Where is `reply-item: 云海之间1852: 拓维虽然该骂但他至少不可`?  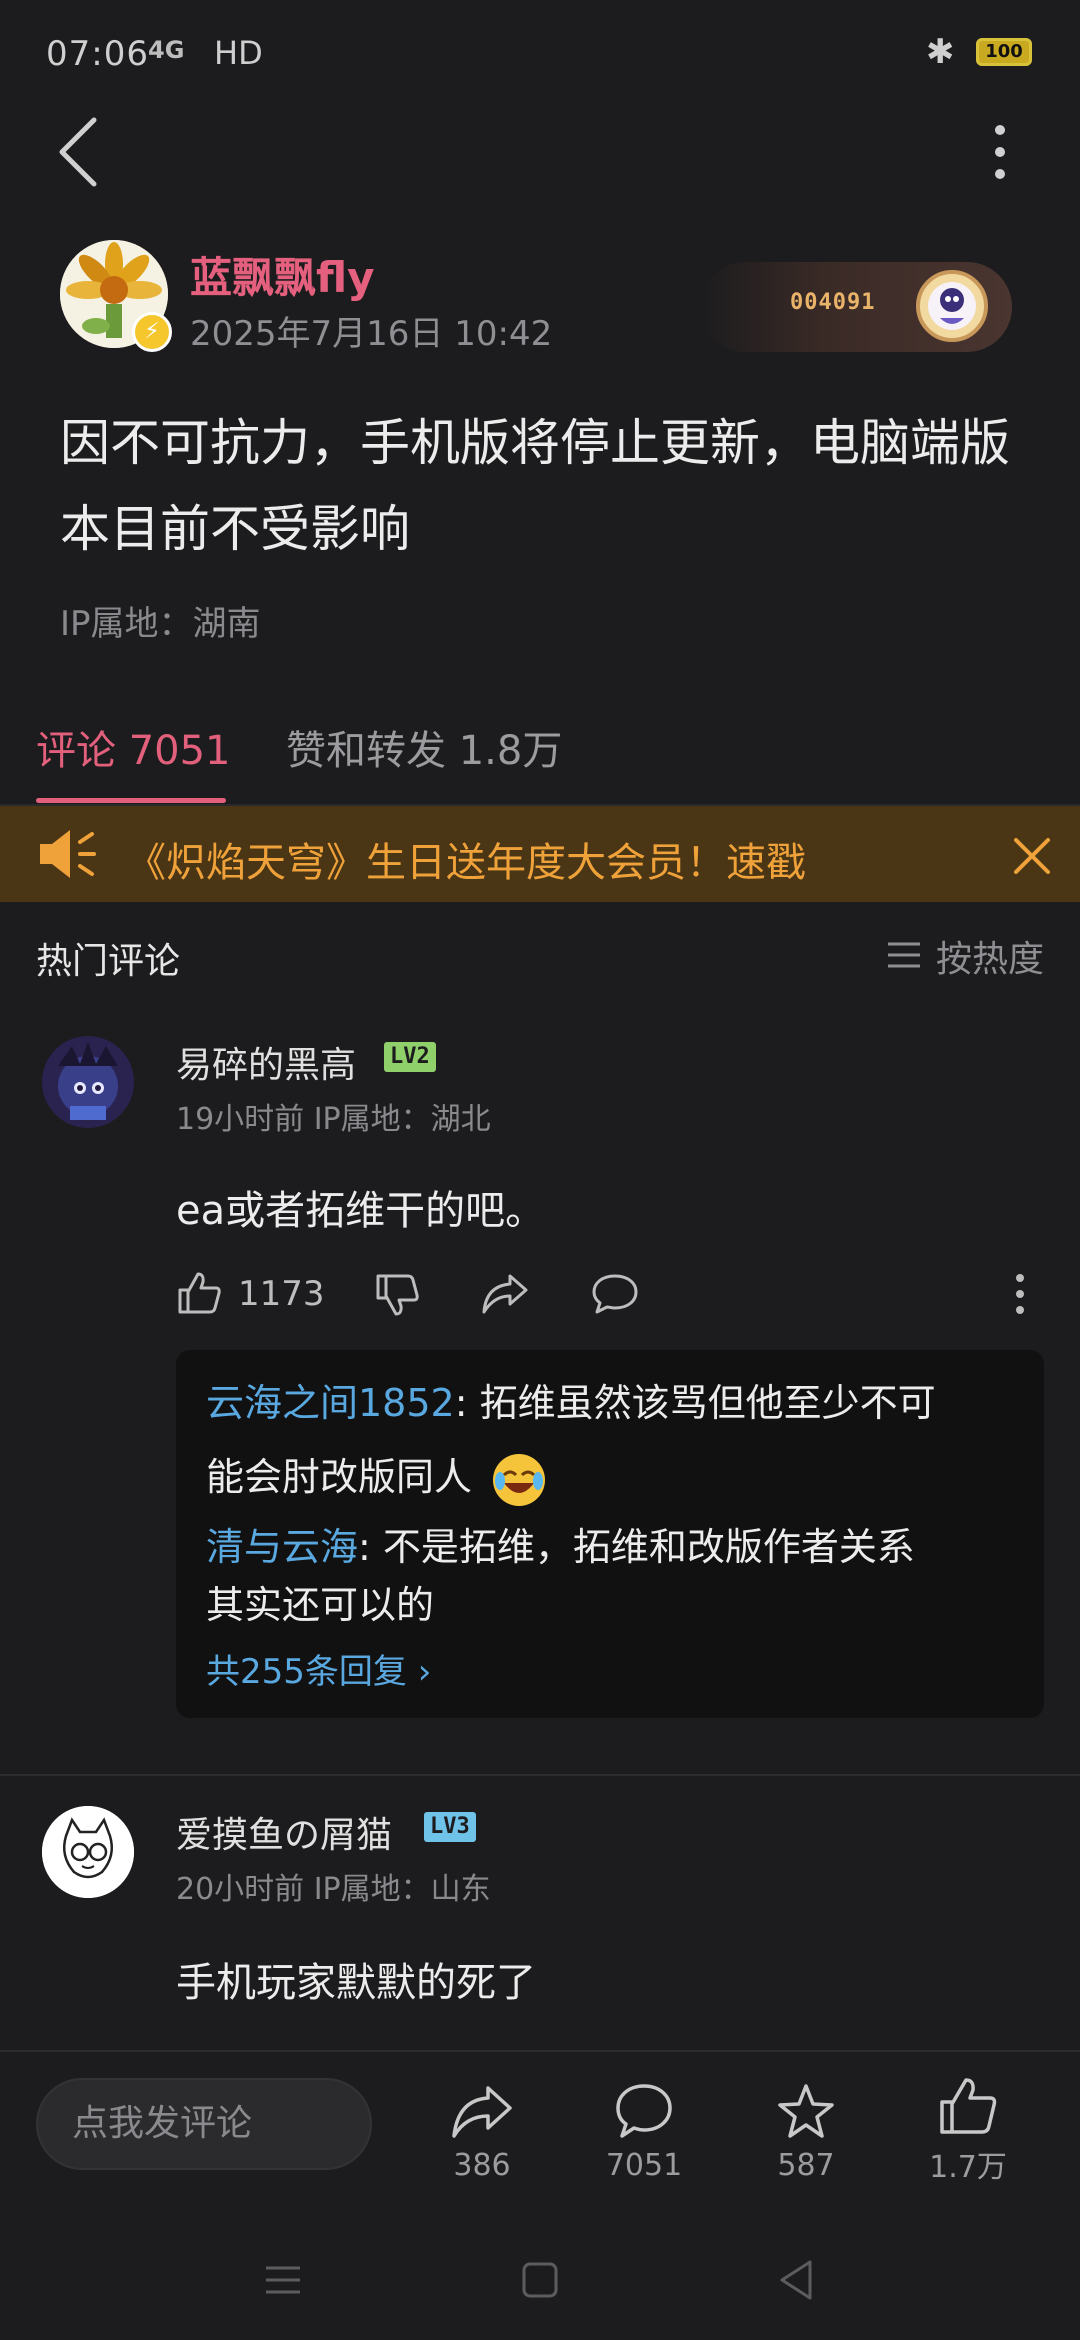 reply-item: 云海之间1852: 拓维虽然该骂但他至少不可 is located at coordinates (616, 1403).